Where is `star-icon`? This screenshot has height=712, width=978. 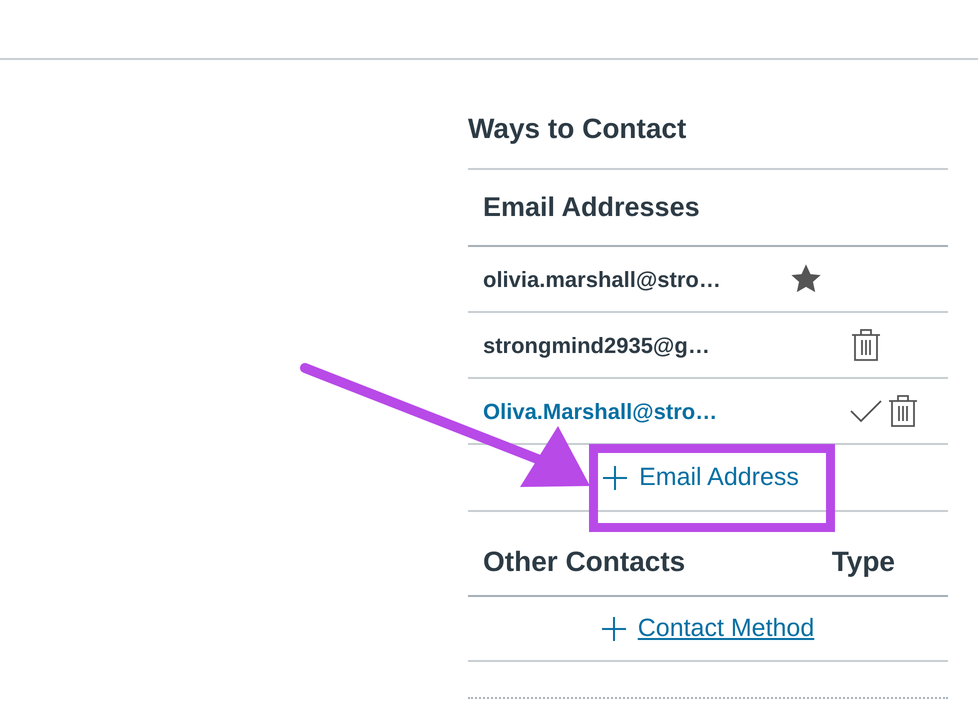
star-icon is located at coordinates (806, 279).